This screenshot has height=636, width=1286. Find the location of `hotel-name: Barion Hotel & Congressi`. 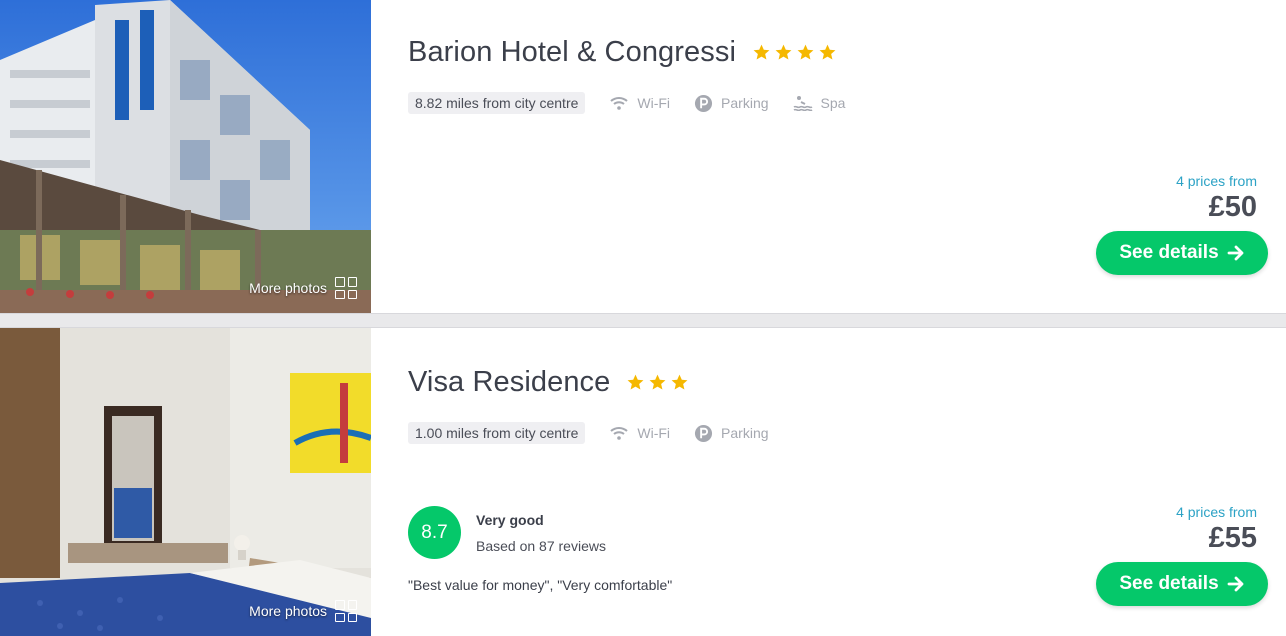

hotel-name: Barion Hotel & Congressi is located at coordinates (572, 52).